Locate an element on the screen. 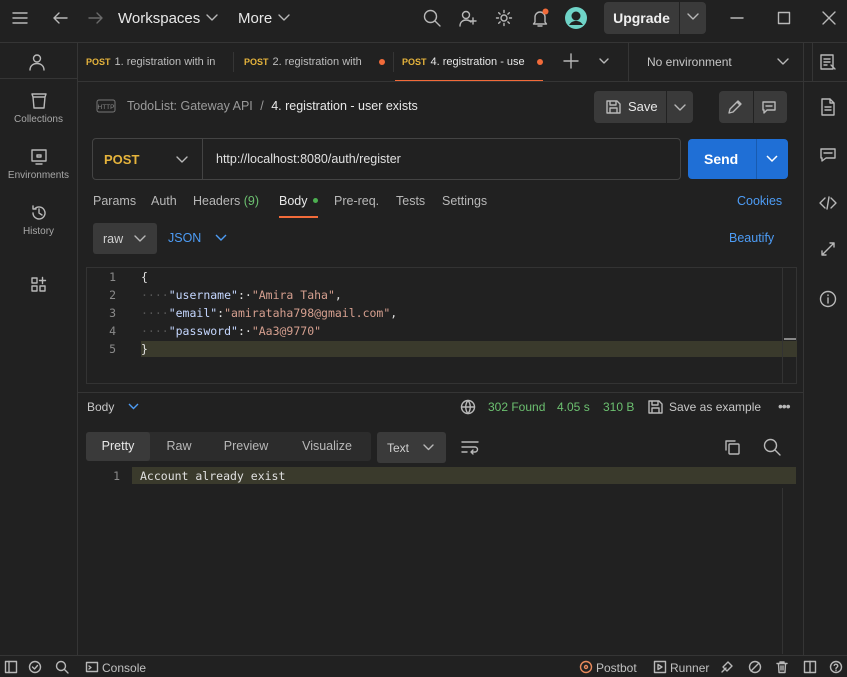 Image resolution: width=847 pixels, height=677 pixels. tab-headers: Headers (9) is located at coordinates (226, 201).